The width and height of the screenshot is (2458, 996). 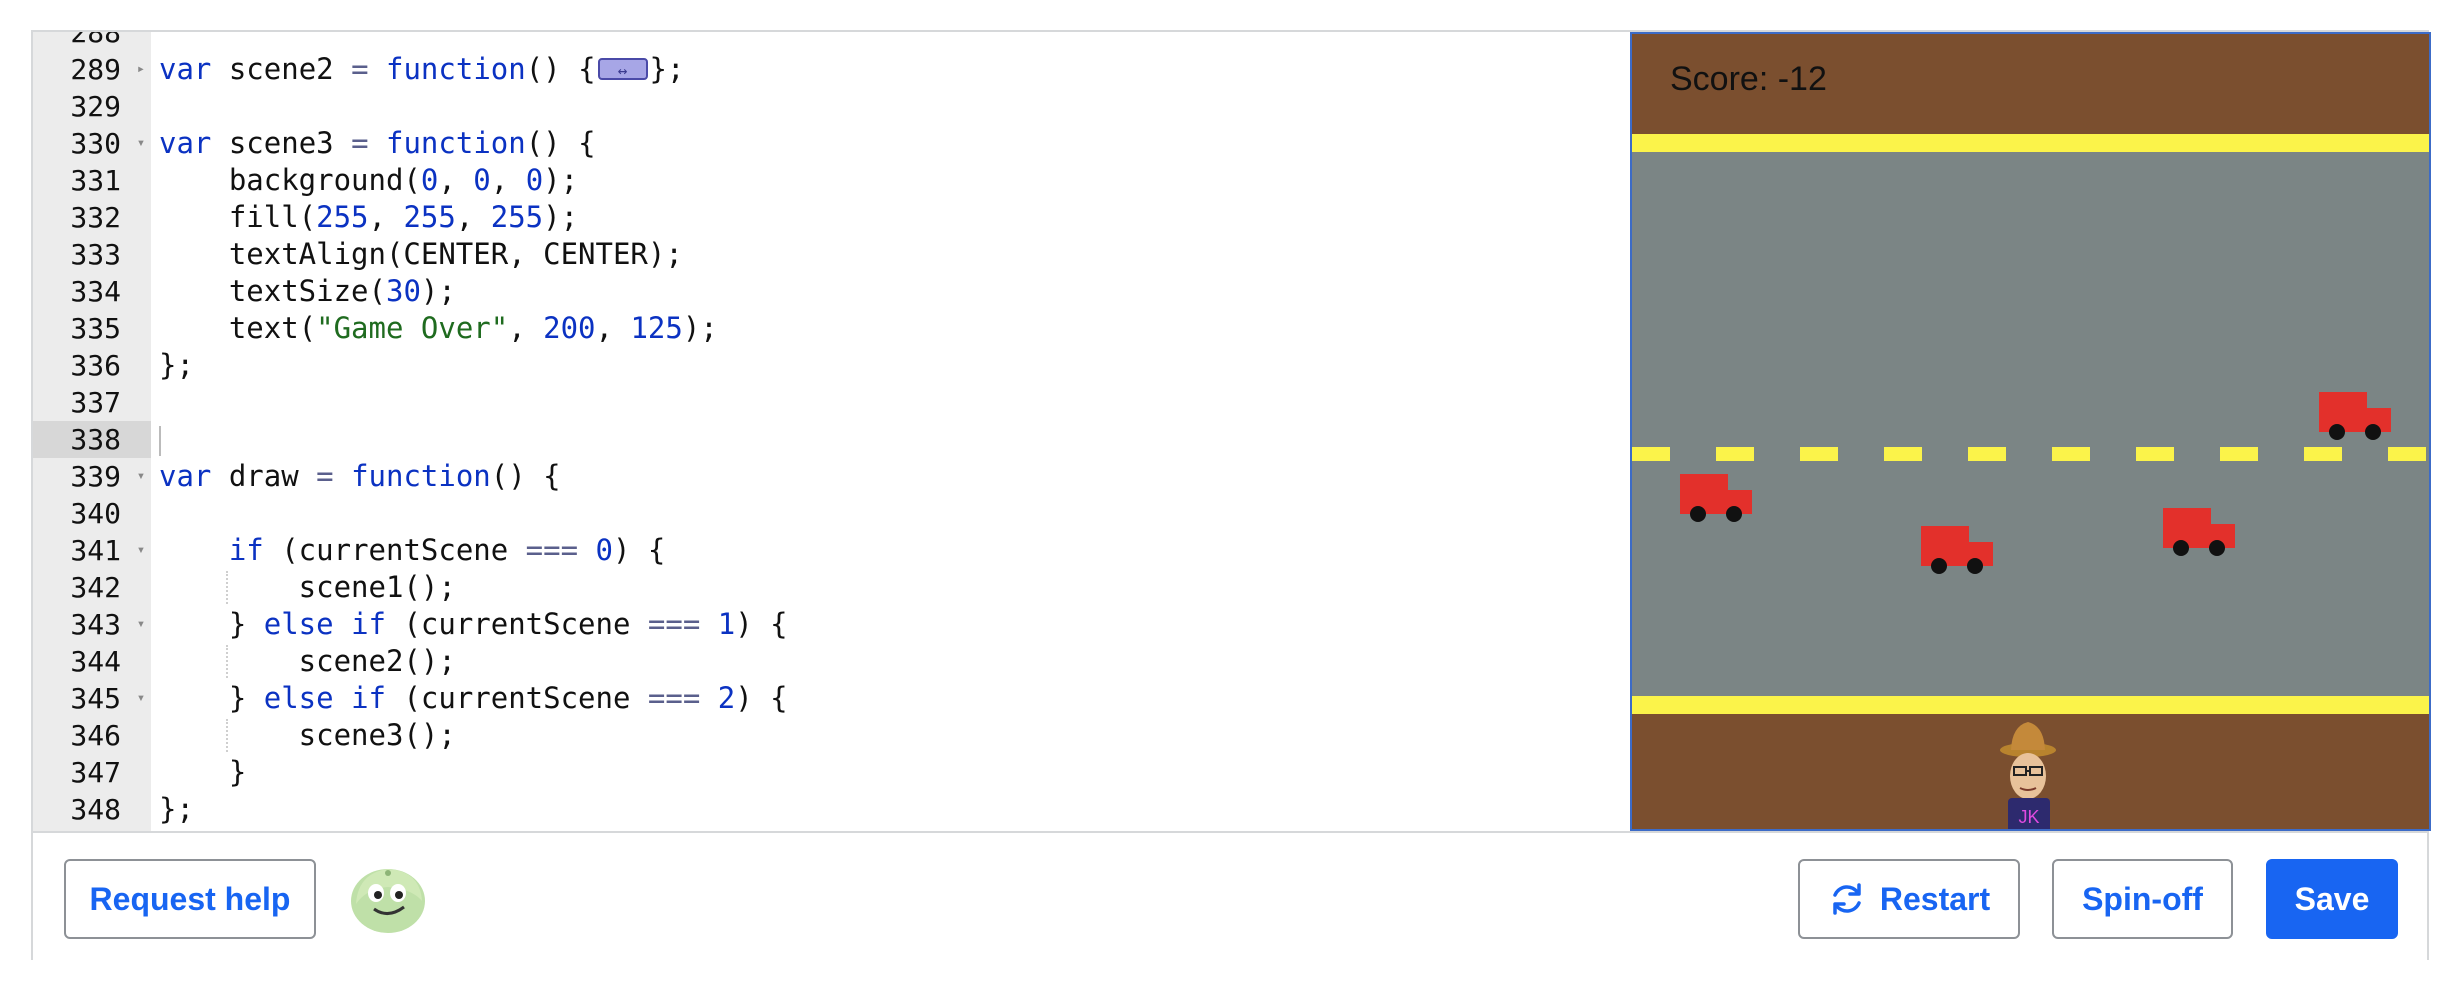 I want to click on restart-button: Restart, so click(x=1909, y=899).